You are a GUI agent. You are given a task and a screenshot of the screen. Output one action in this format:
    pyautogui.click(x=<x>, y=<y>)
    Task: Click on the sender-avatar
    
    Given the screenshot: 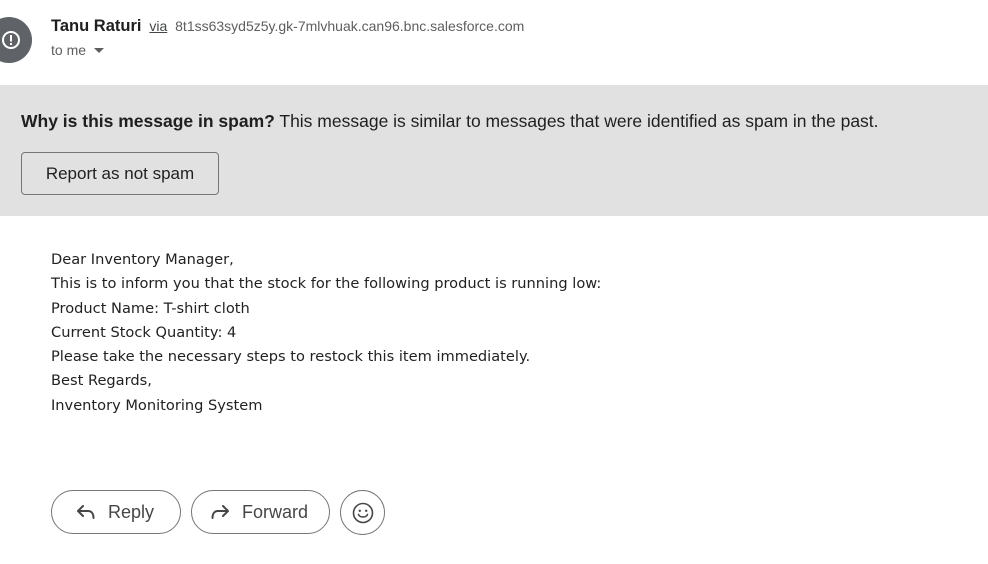 What is the action you would take?
    pyautogui.click(x=16, y=40)
    